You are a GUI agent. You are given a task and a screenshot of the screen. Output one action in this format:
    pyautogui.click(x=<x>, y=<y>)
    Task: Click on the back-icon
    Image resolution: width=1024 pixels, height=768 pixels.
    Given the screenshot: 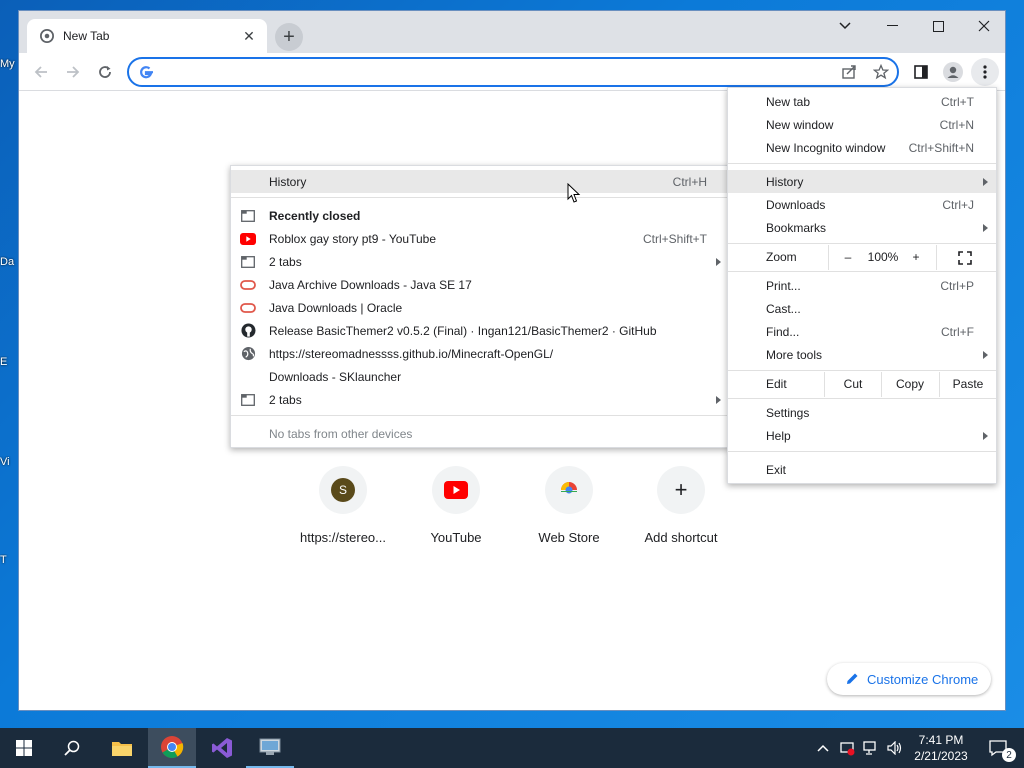 What is the action you would take?
    pyautogui.click(x=41, y=72)
    